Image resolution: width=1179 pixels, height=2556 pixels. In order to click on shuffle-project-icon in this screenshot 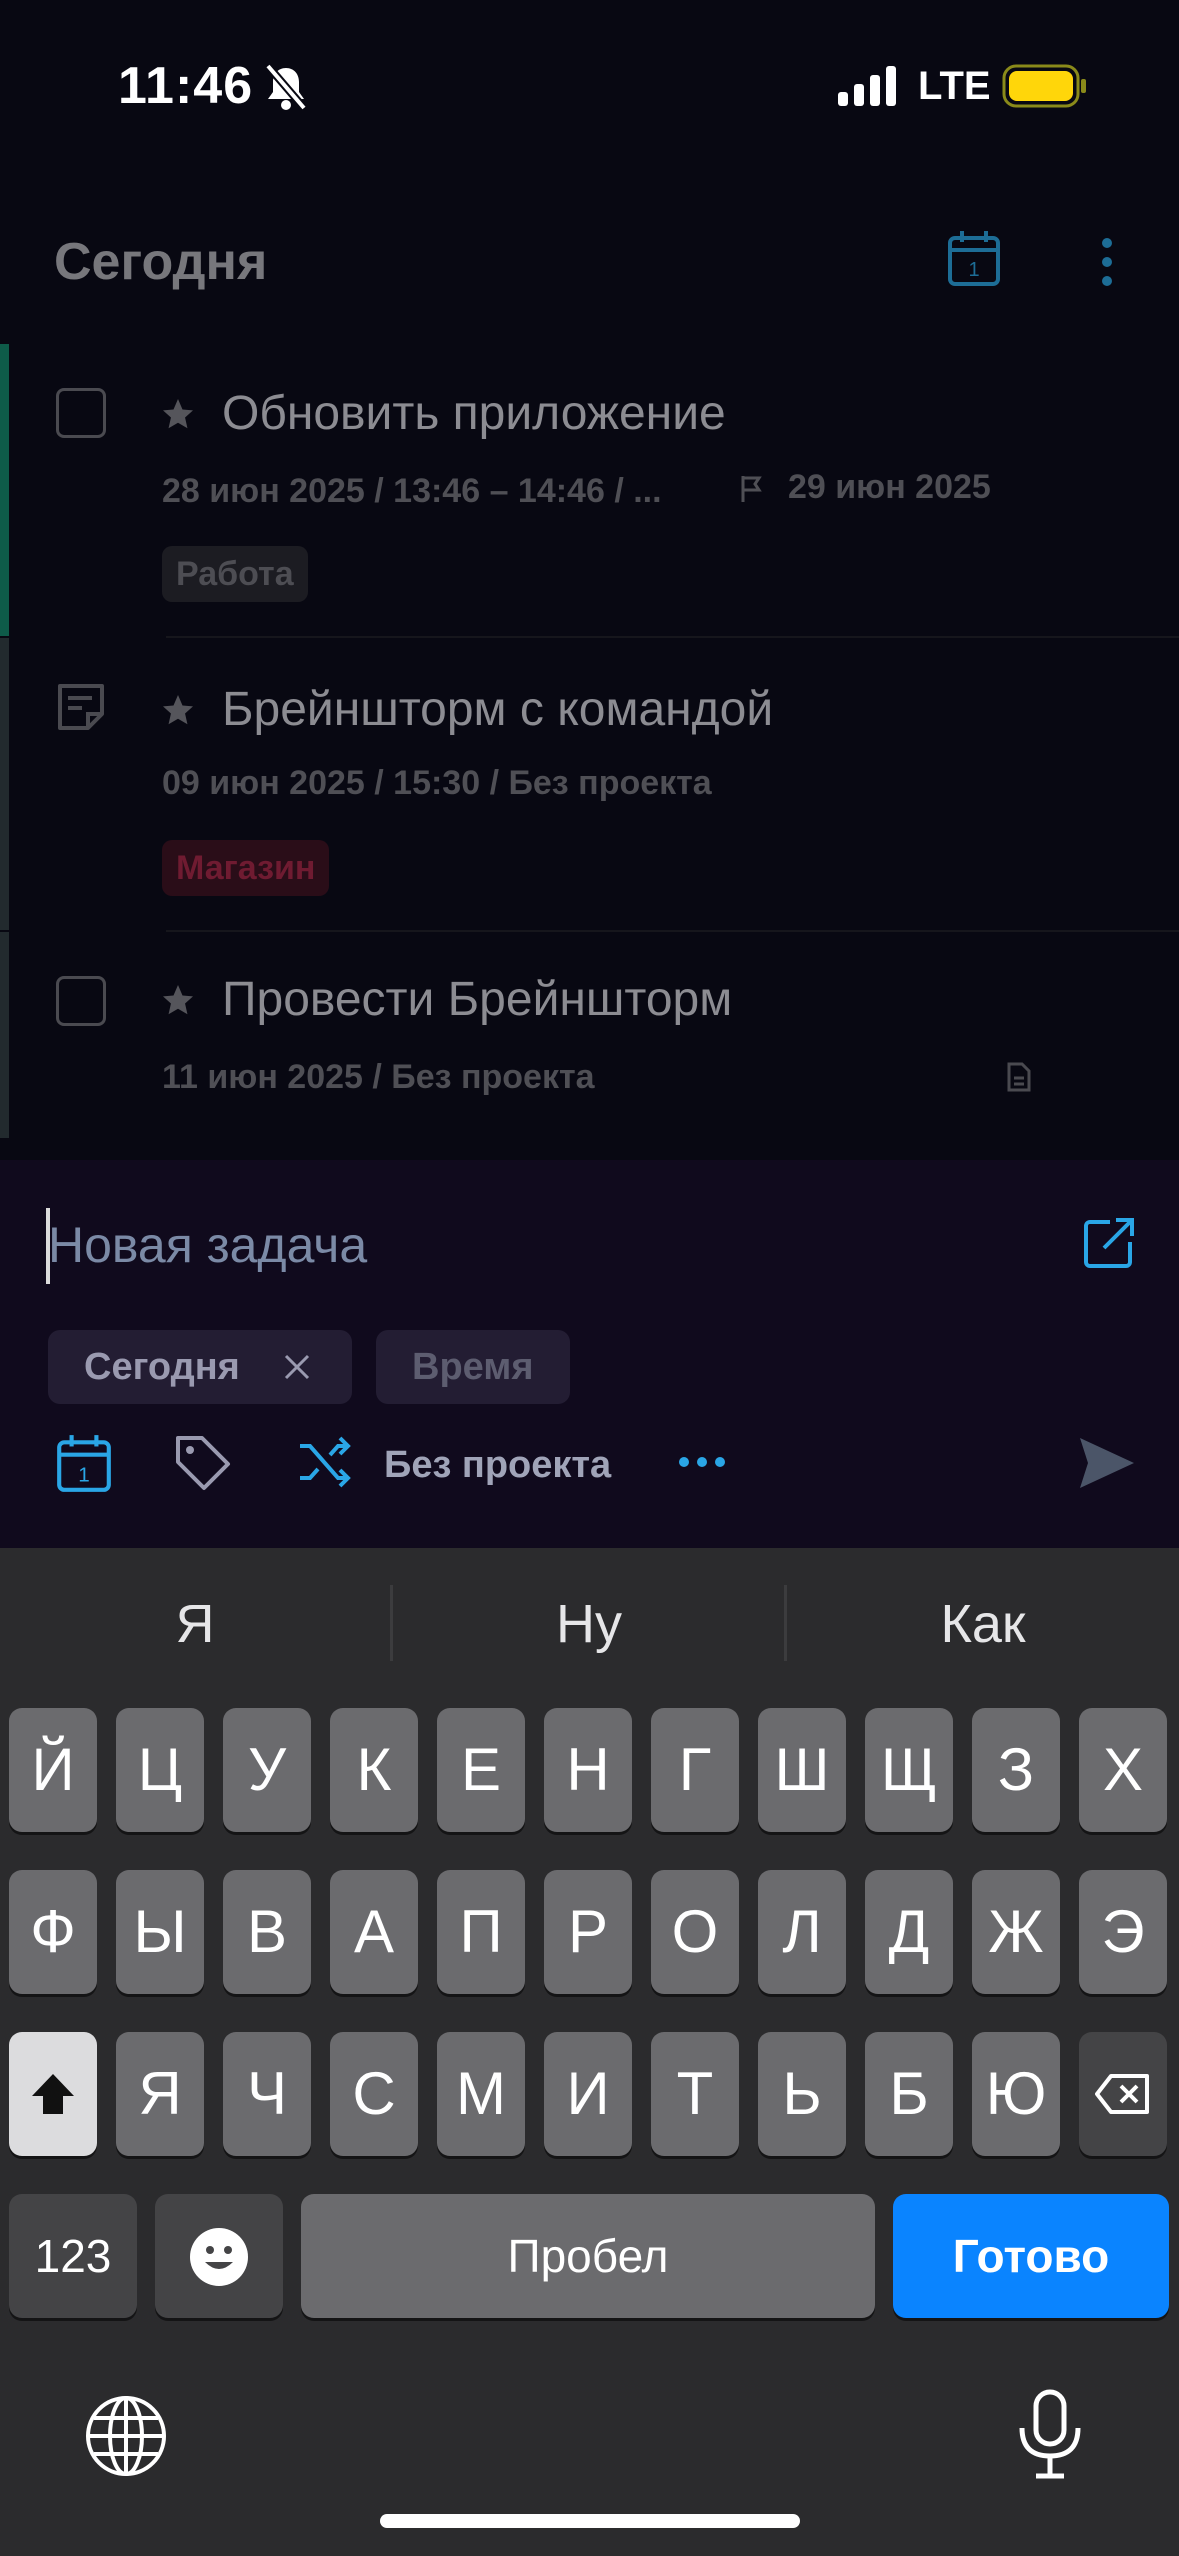, I will do `click(324, 1462)`.